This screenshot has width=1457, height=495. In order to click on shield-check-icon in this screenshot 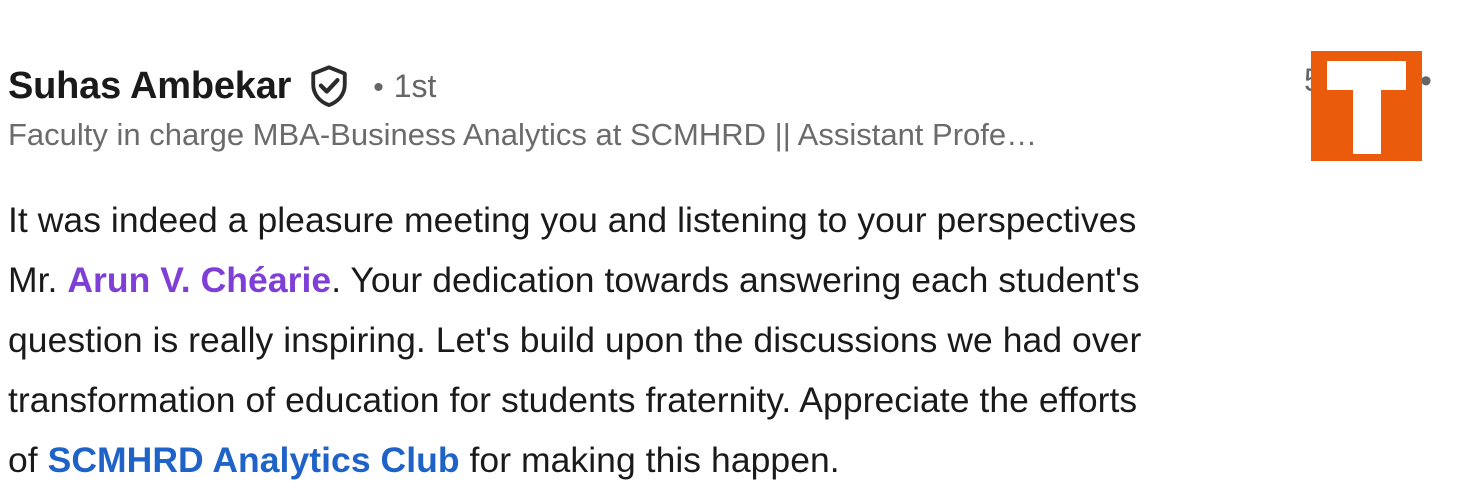, I will do `click(329, 86)`.